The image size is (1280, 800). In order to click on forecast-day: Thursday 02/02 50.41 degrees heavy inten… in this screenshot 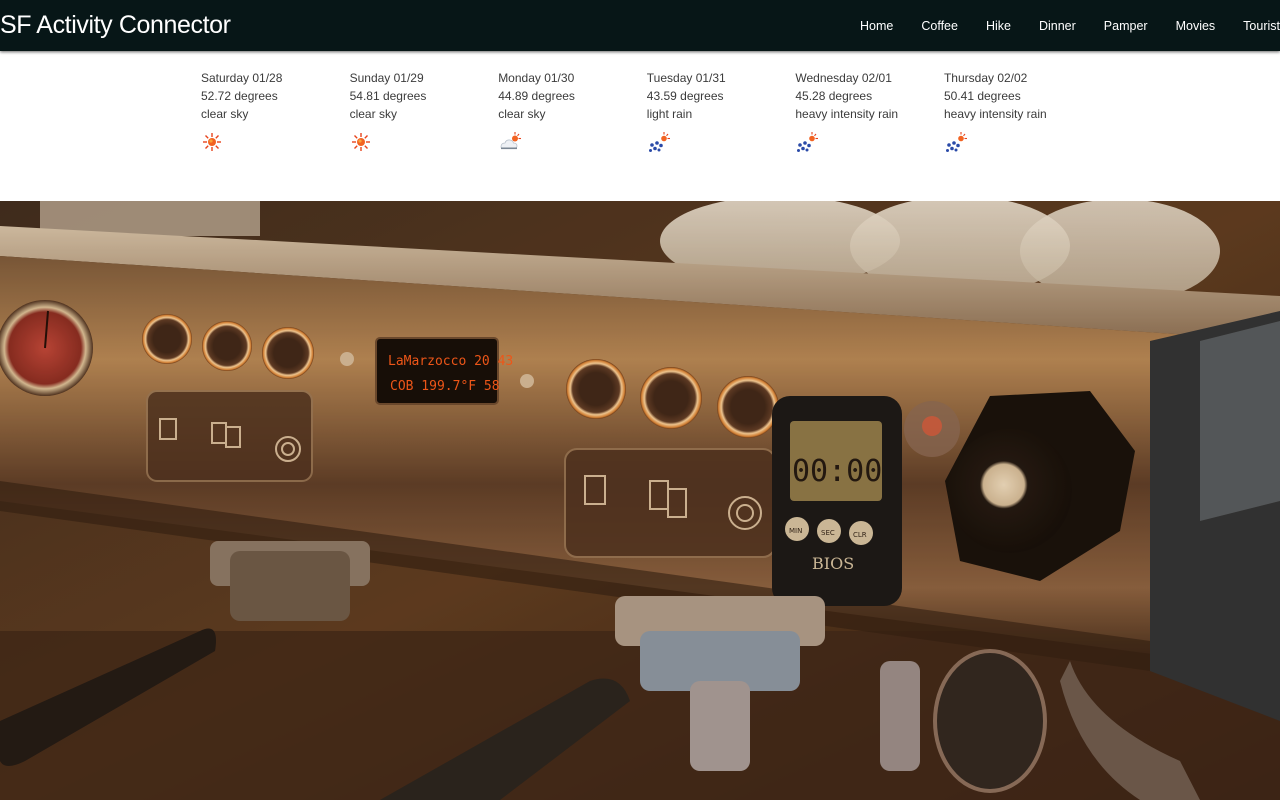, I will do `click(1018, 111)`.